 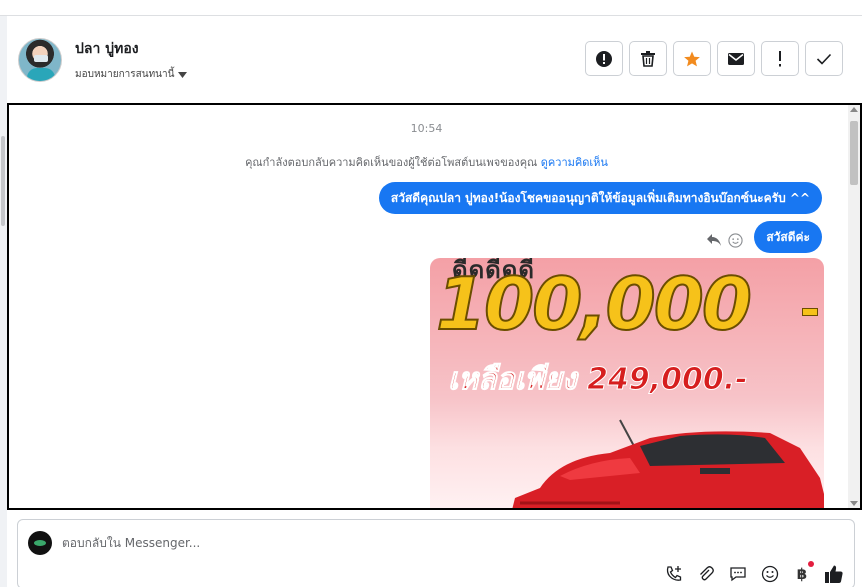 I want to click on contact-name: ปลา บู่ทอง, so click(x=107, y=49).